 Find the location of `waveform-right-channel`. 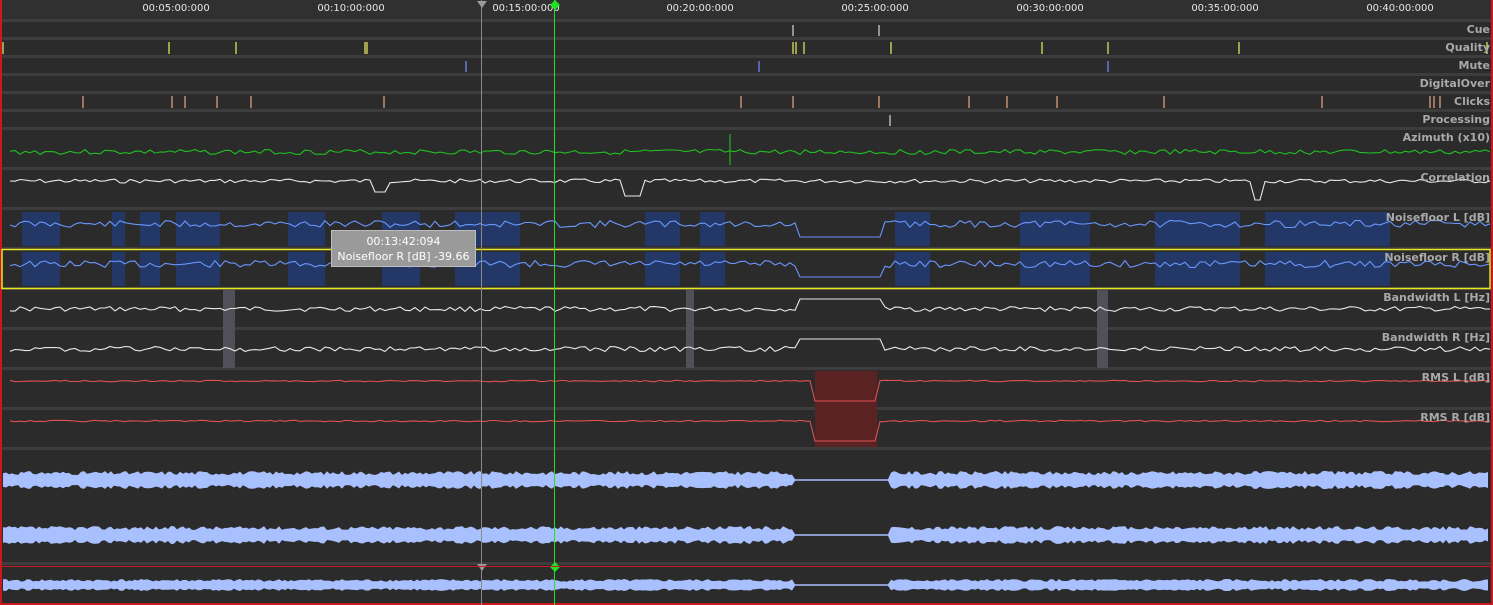

waveform-right-channel is located at coordinates (745, 535).